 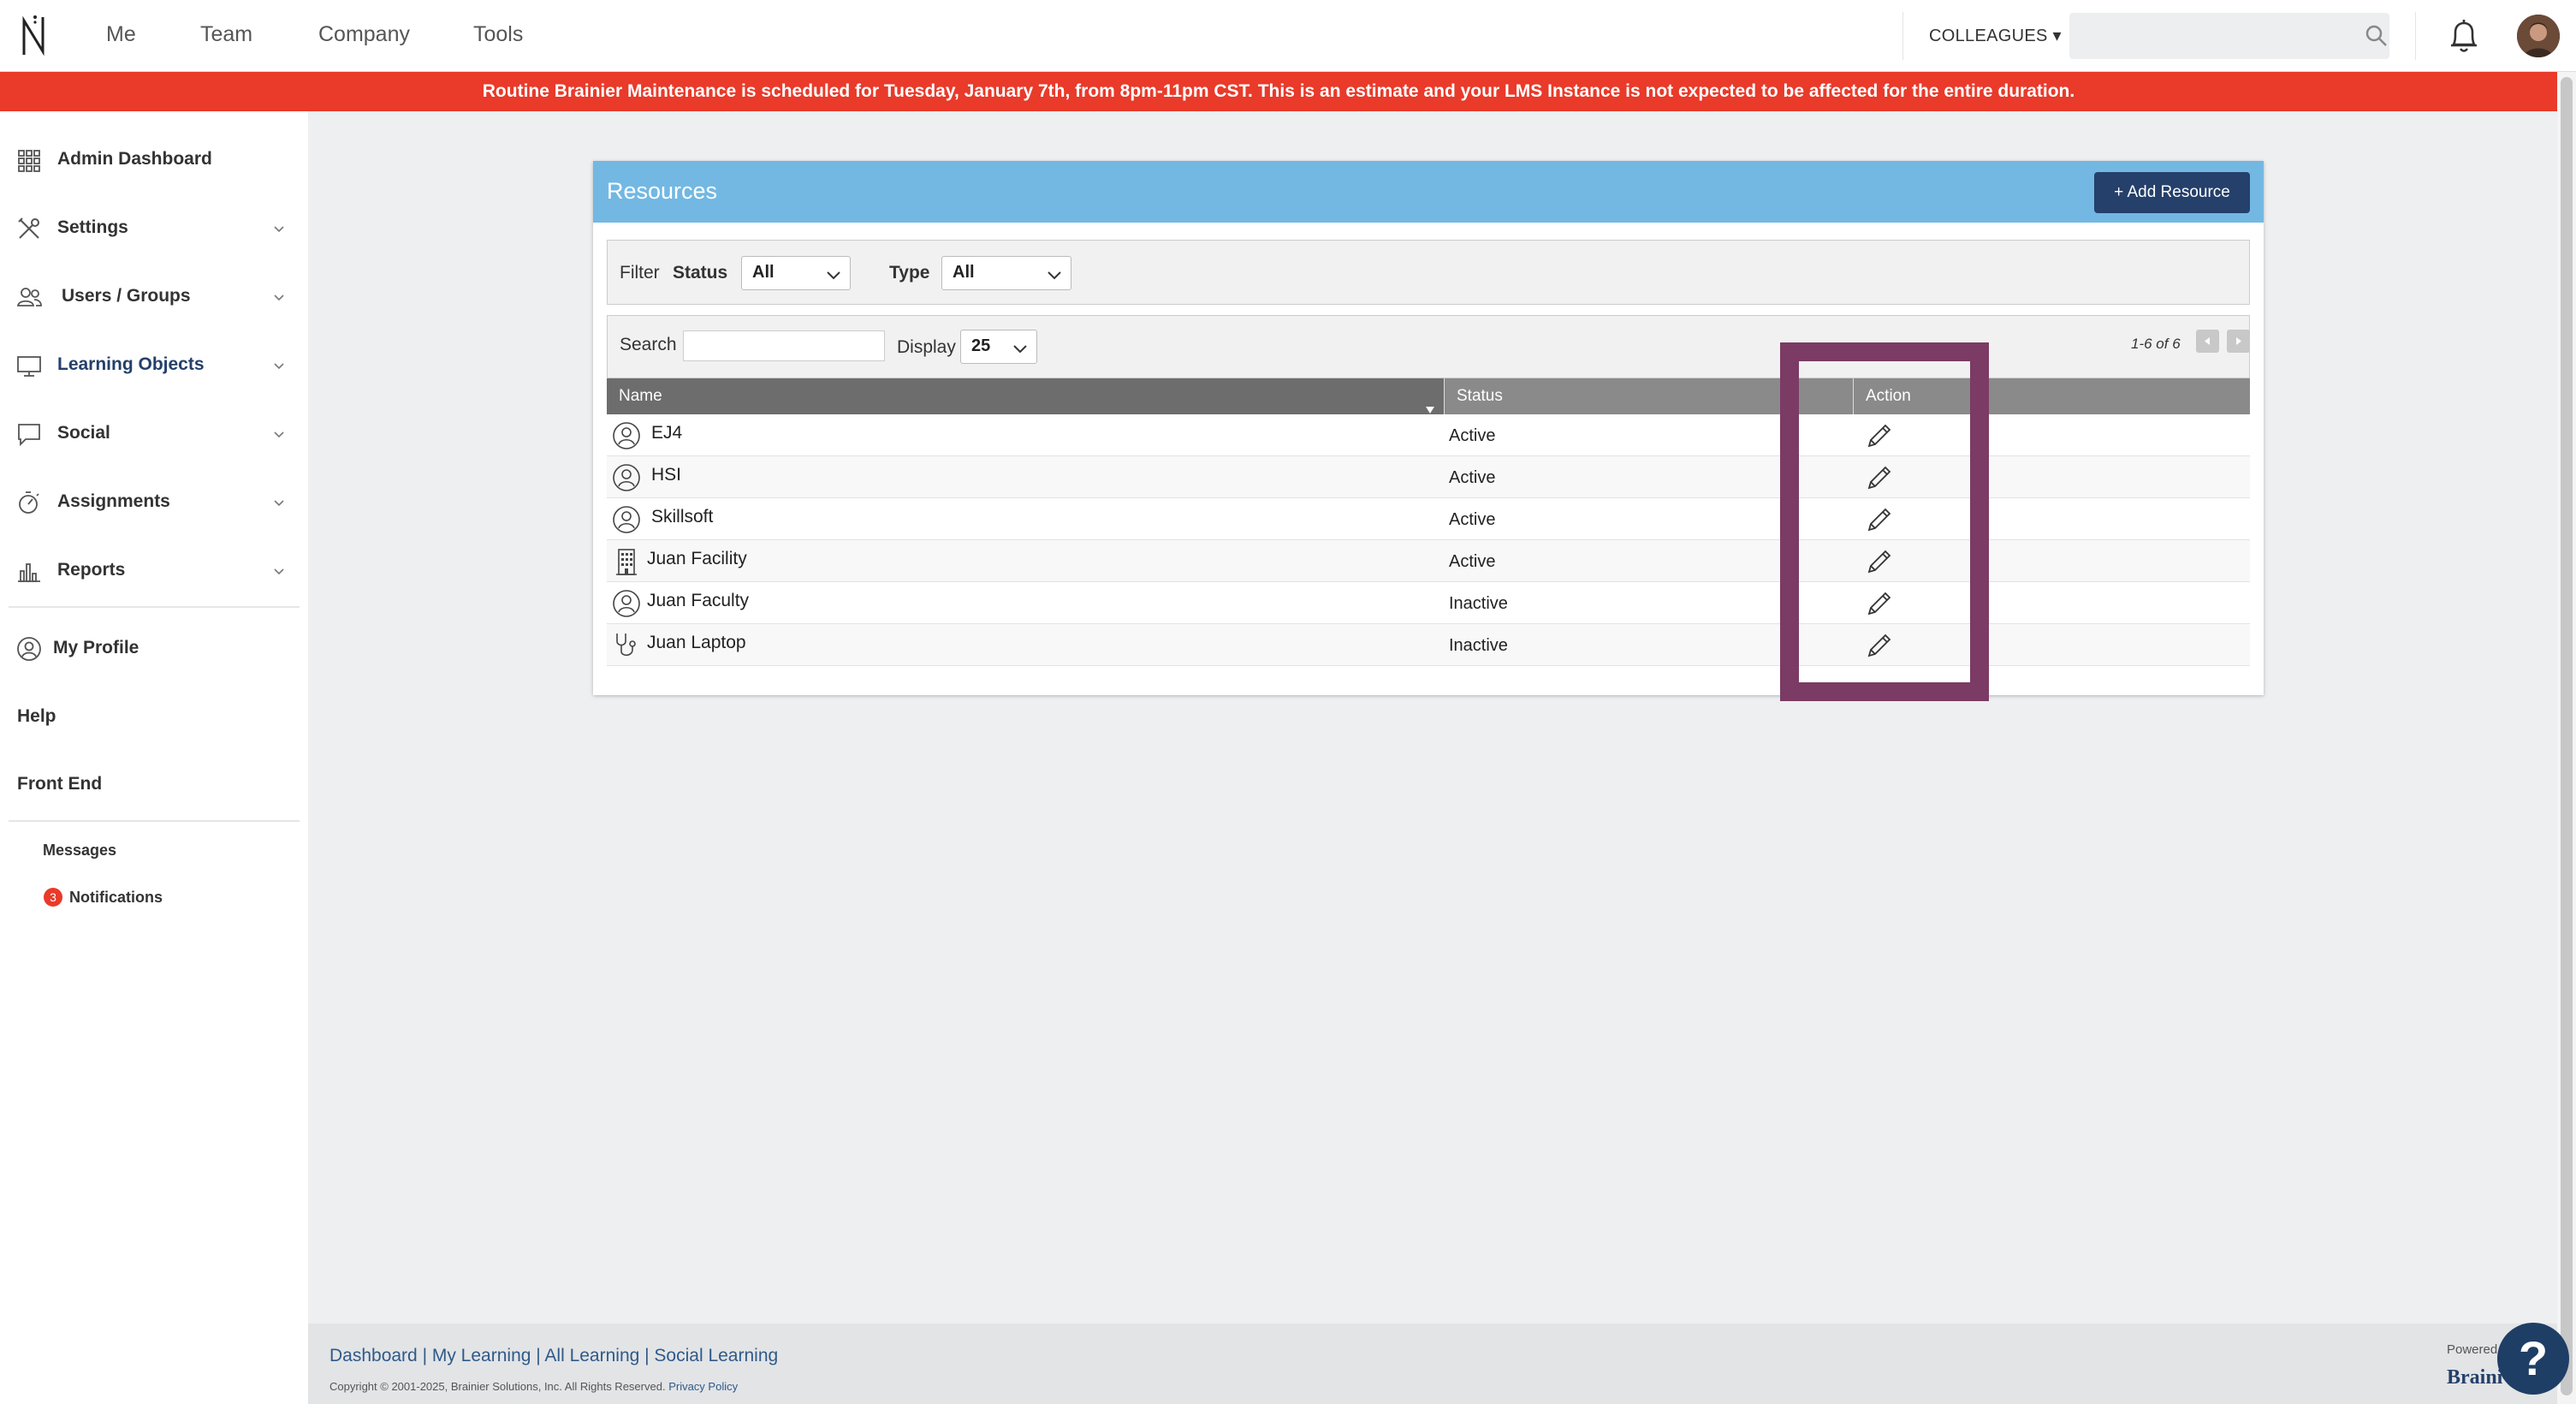 What do you see at coordinates (29, 160) in the screenshot?
I see `grid-icon` at bounding box center [29, 160].